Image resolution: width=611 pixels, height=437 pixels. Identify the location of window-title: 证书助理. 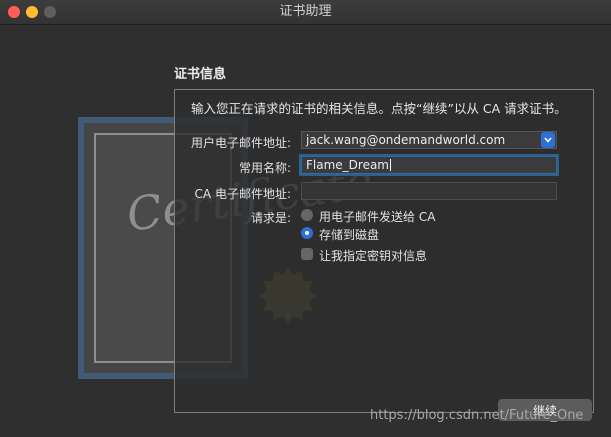
(305, 11).